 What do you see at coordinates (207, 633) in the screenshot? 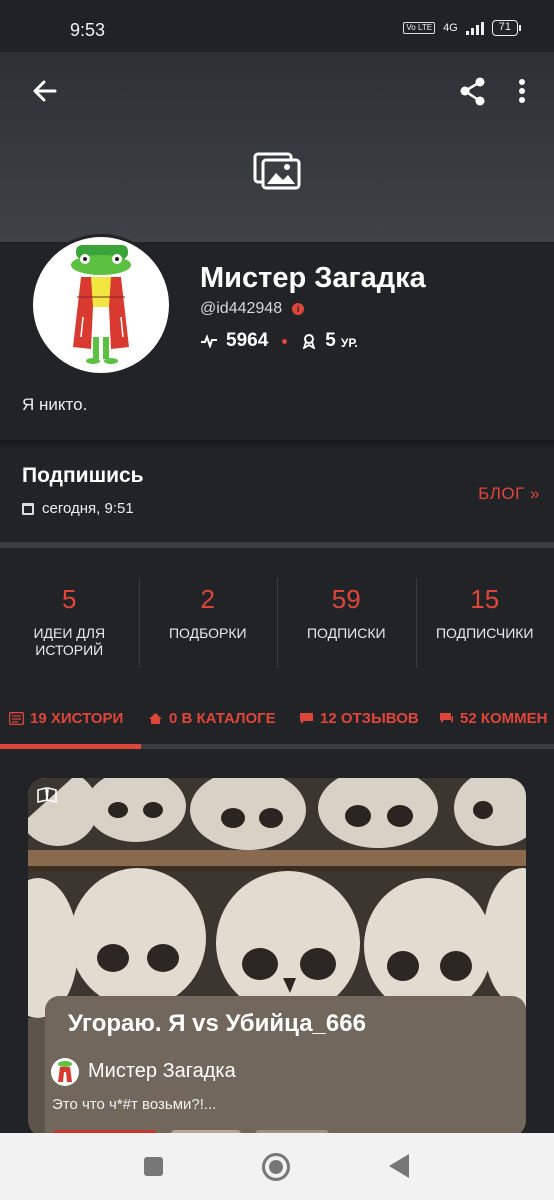
I see `counter-label: ПОДБОРКИ` at bounding box center [207, 633].